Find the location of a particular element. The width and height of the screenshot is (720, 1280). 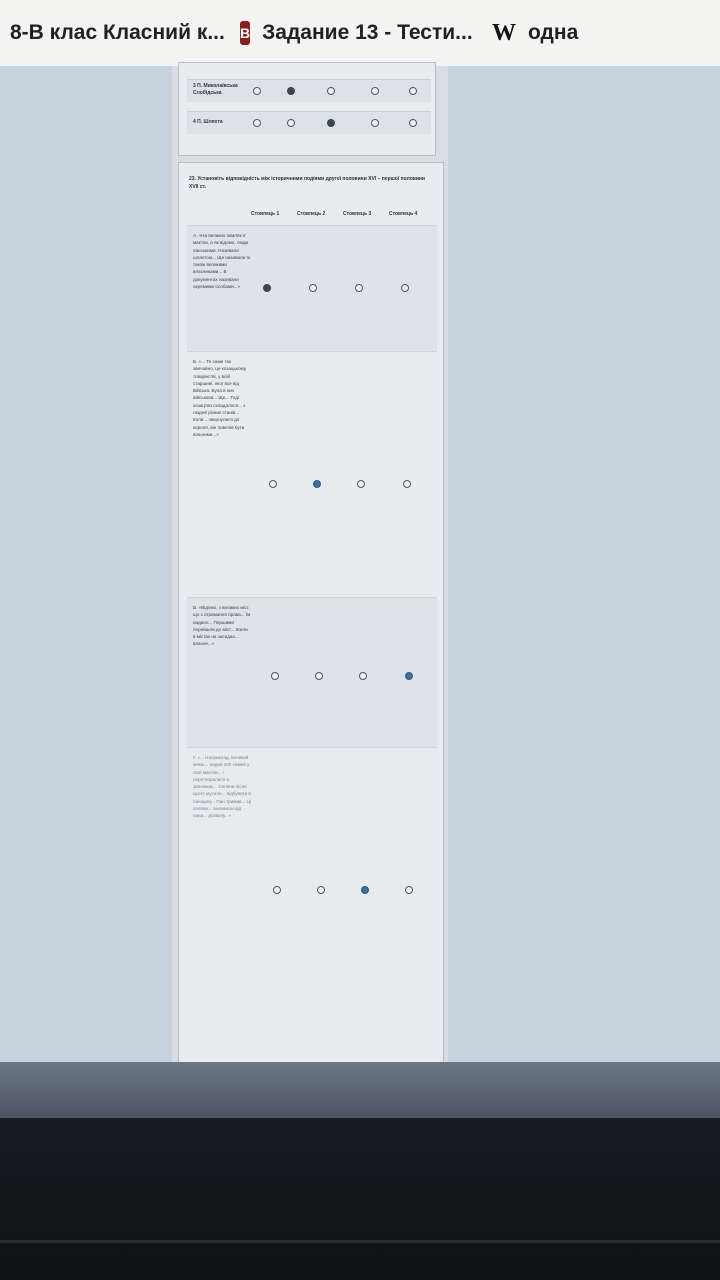

column-header: Стовпець 1 is located at coordinates (265, 214).